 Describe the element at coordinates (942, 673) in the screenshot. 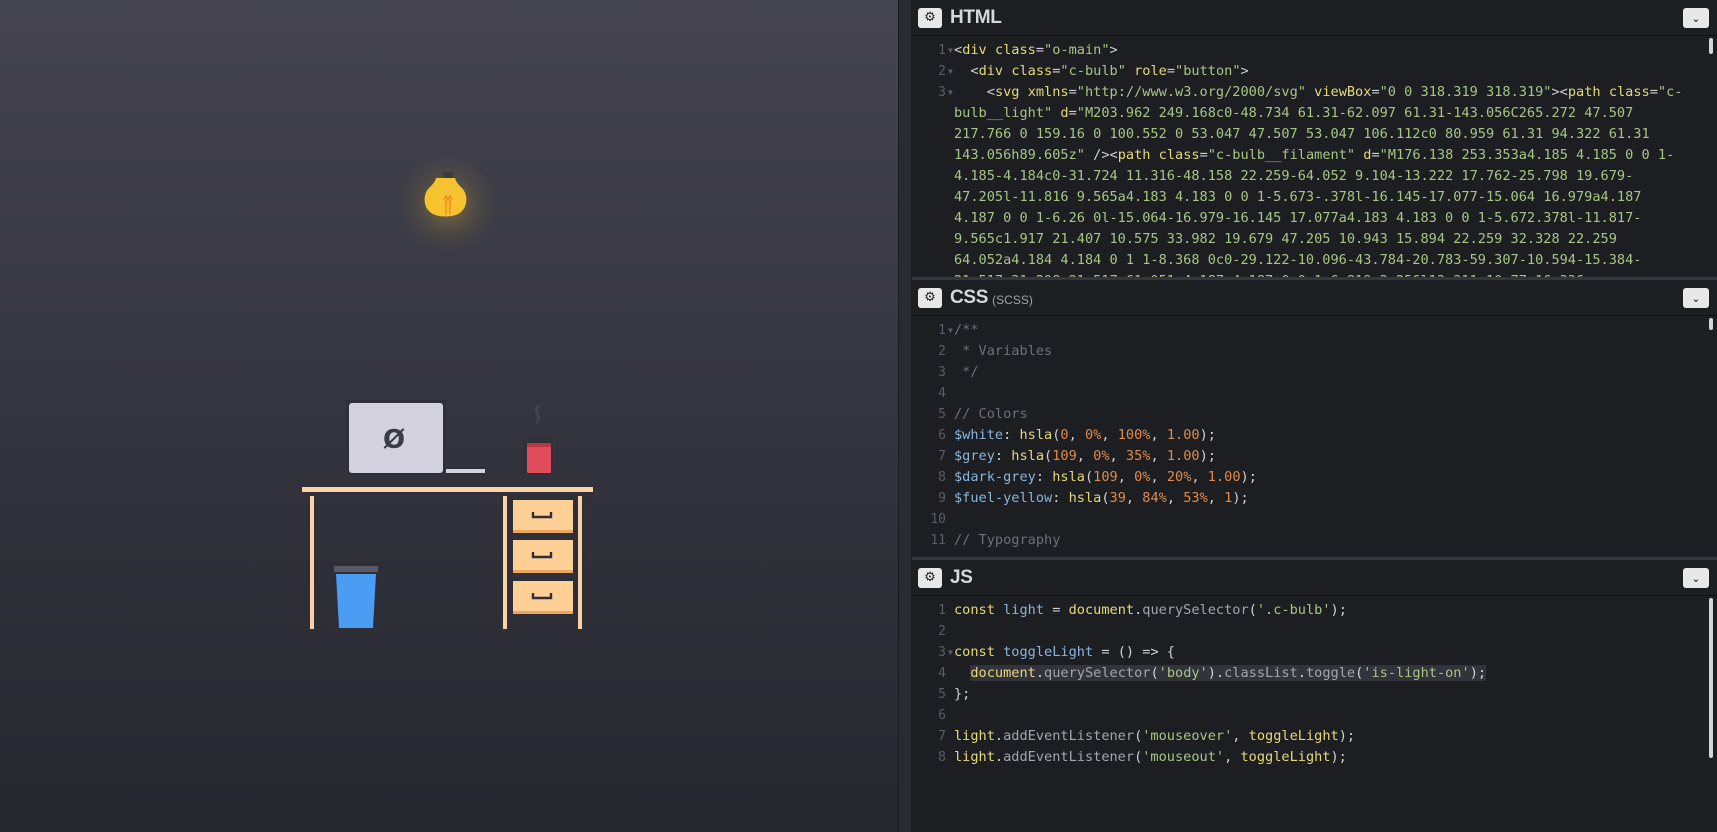

I see `line-number: 4` at that location.